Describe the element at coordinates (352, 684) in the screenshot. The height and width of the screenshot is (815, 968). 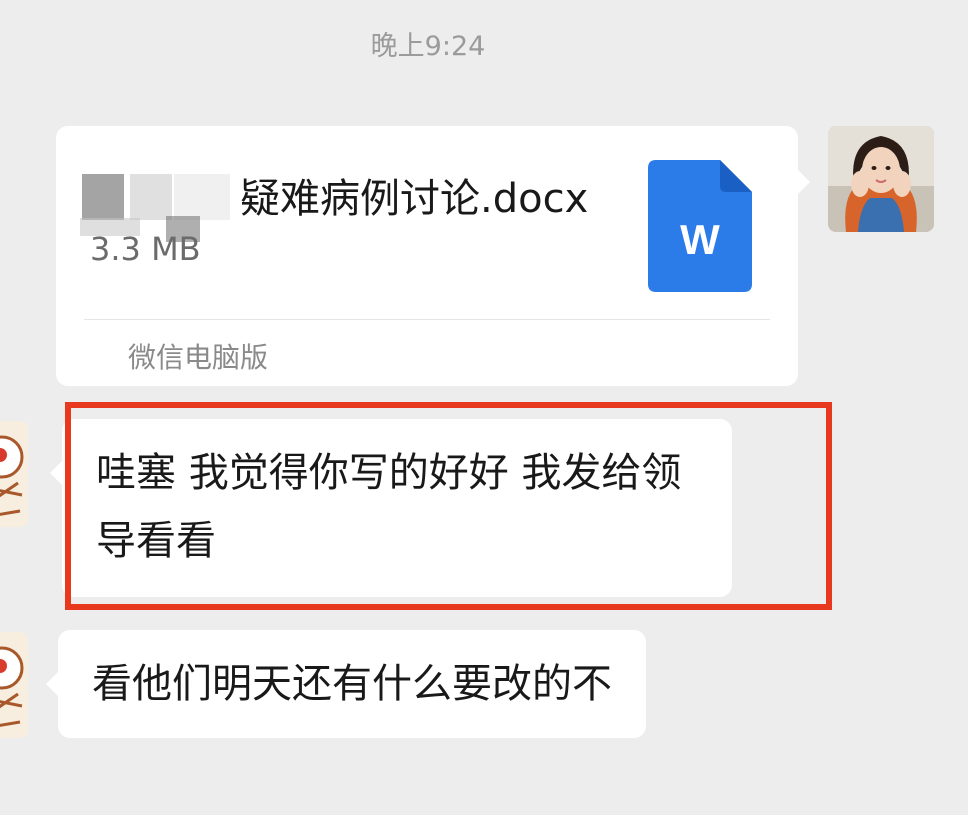
I see `message-text-line: 看他们明天还有什么要改的不` at that location.